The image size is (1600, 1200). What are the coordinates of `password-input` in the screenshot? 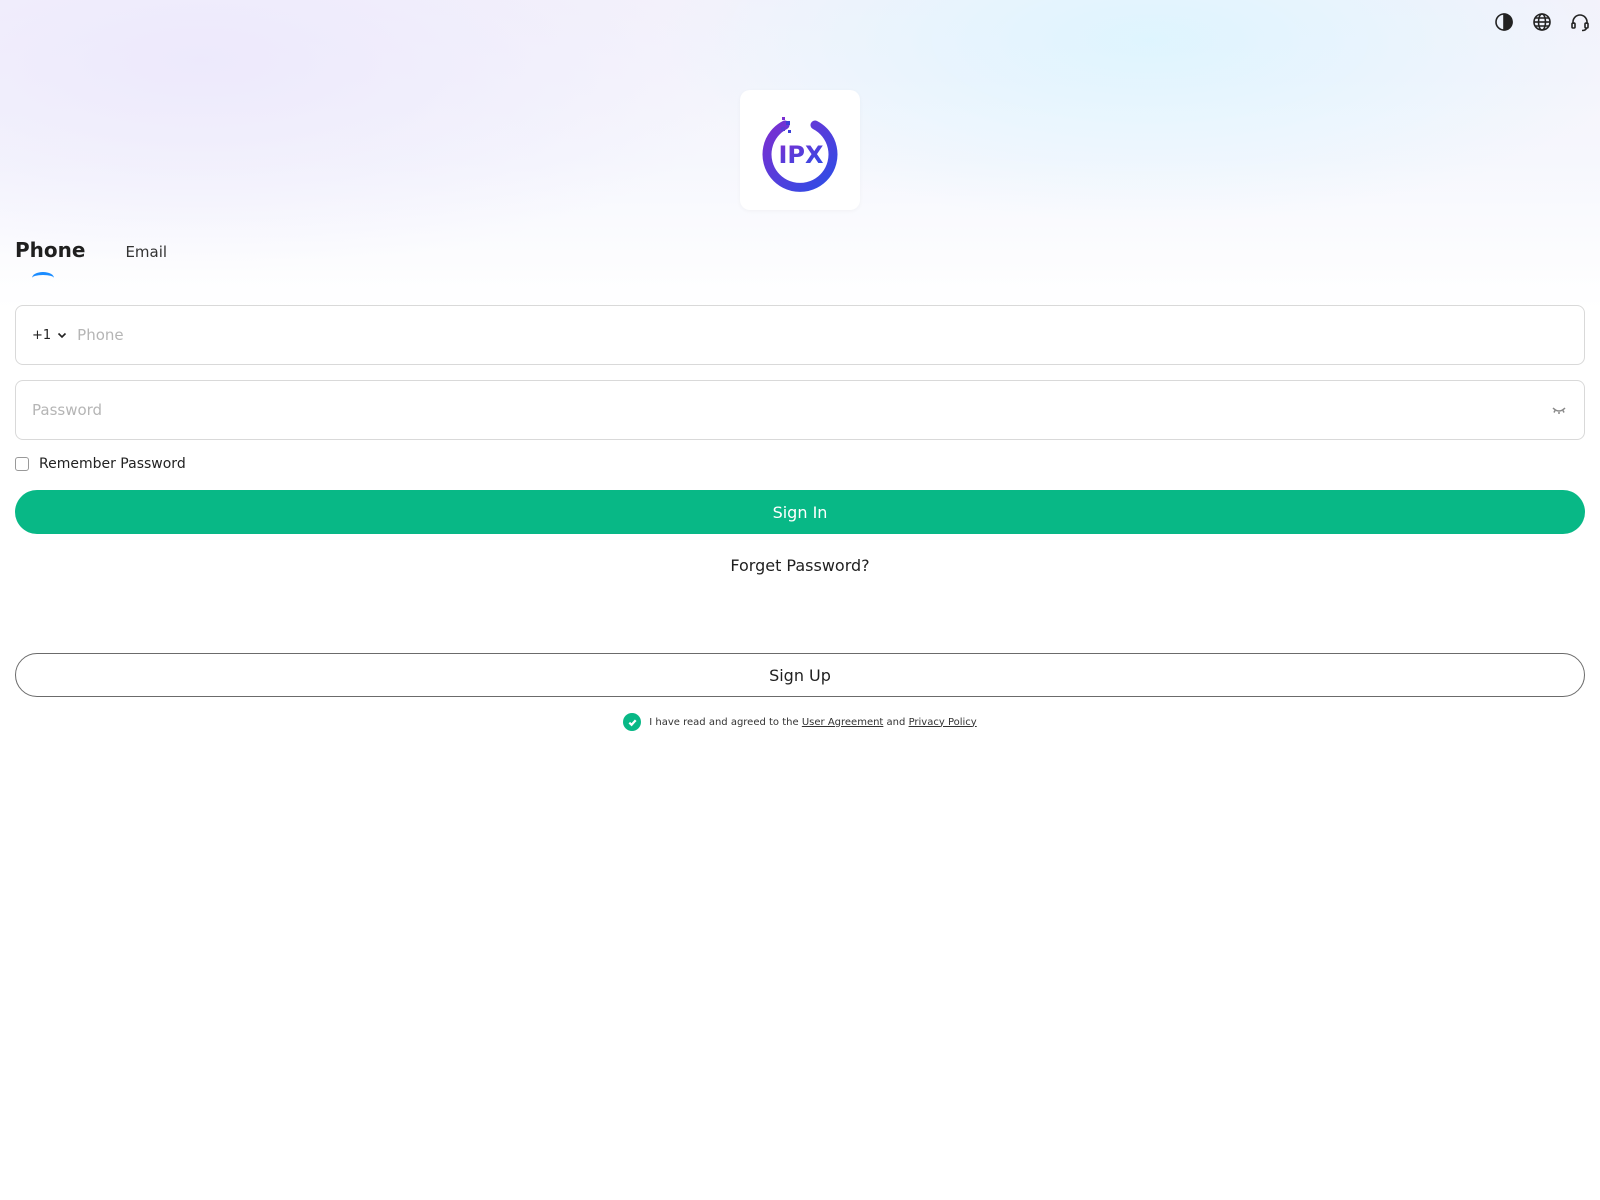 It's located at (791, 410).